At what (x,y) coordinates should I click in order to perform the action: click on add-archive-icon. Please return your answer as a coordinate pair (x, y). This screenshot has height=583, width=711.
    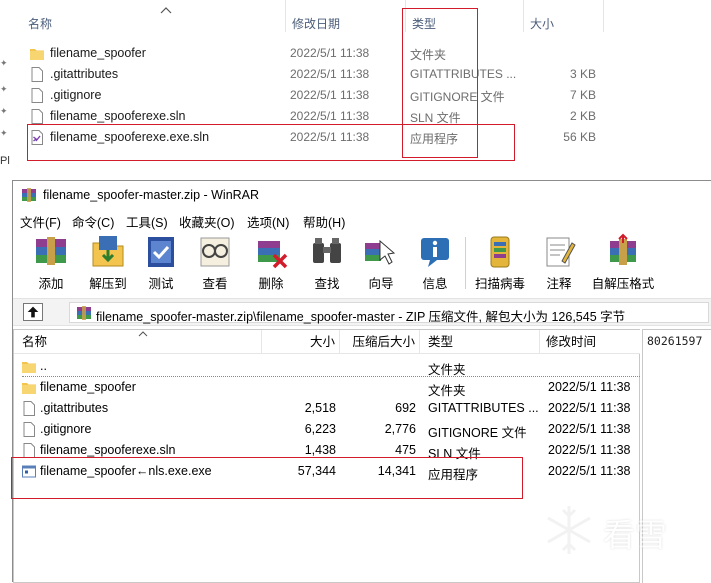
    Looking at the image, I should click on (51, 251).